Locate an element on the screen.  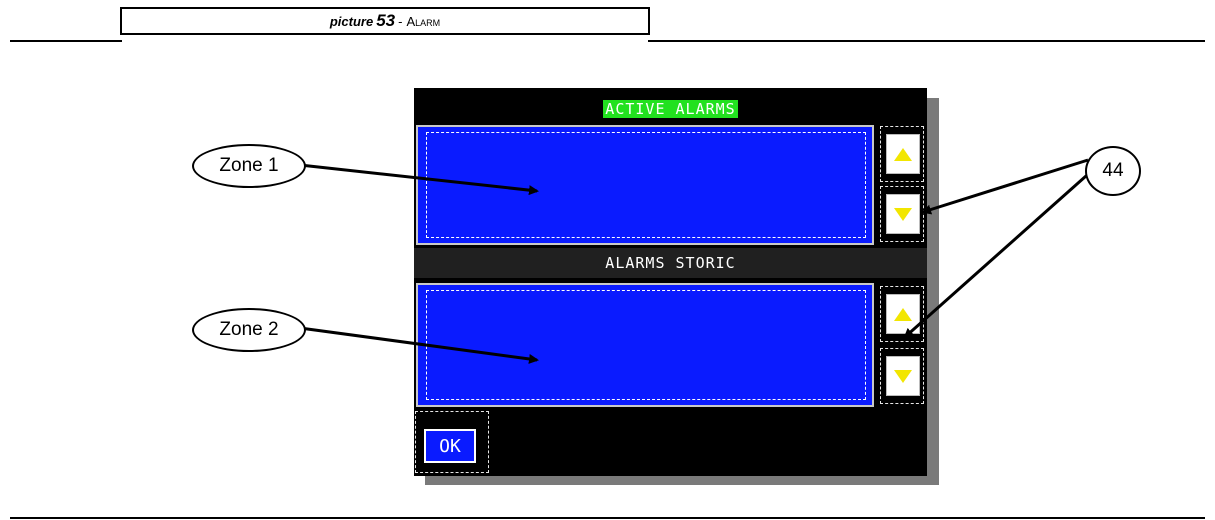
ref44-arrow-upper is located at coordinates (1005, 186).